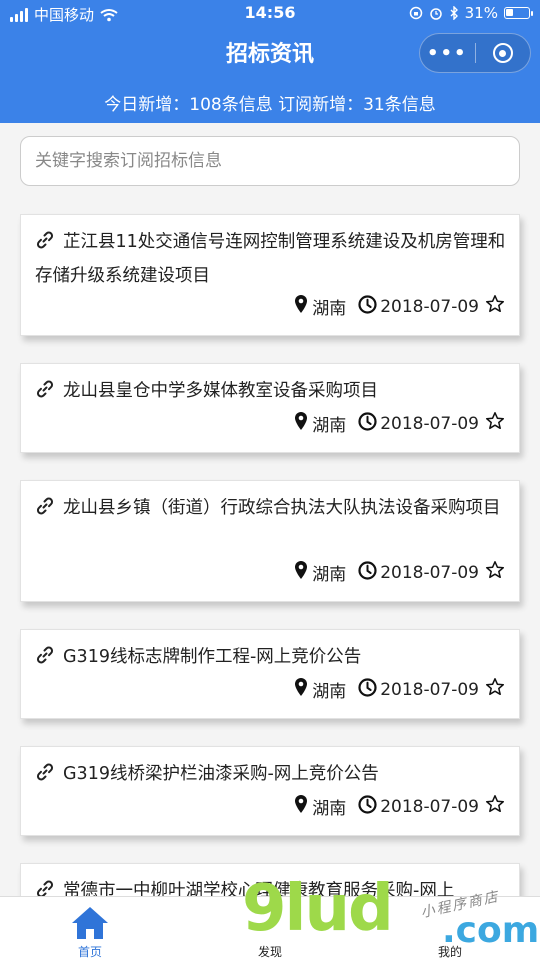 The width and height of the screenshot is (540, 960). I want to click on tender-card: G319线桥梁护栏油漆采购-网上竞价公告湖南 2018-07-09, so click(270, 791).